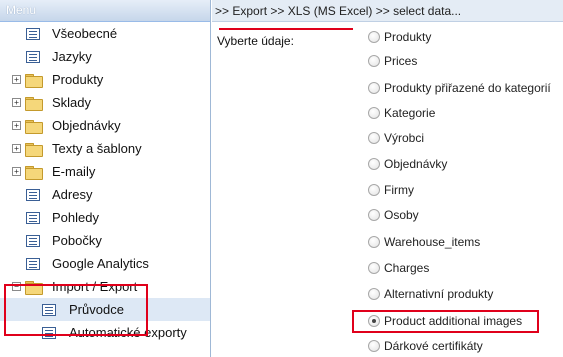  I want to click on menu-item-google-analytics: Google Analytics, so click(105, 263).